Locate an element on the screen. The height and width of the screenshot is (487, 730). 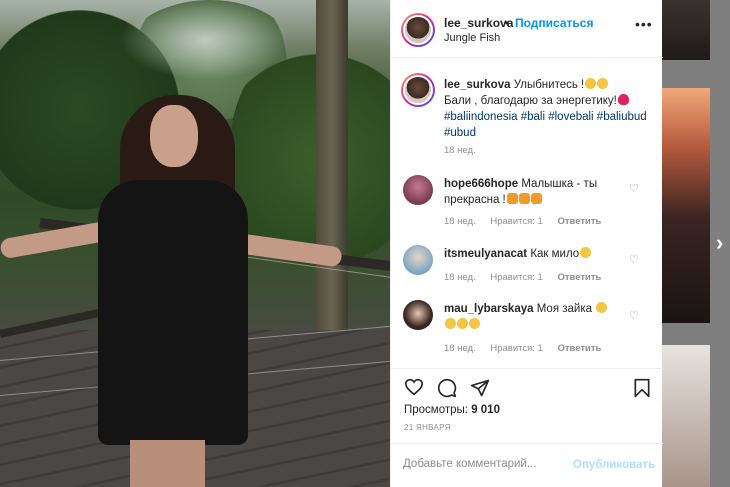
caption-username: lee_surkova is located at coordinates (477, 85).